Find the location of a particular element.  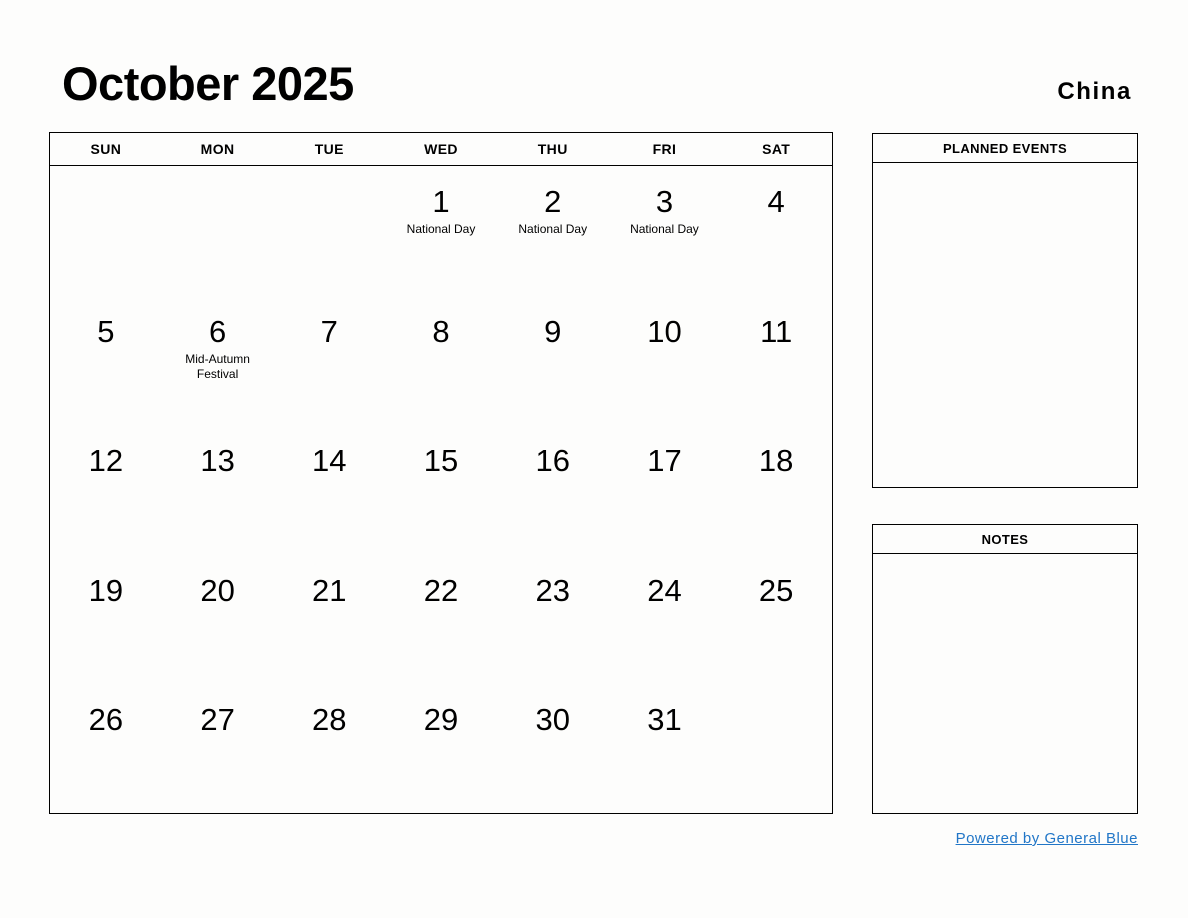

day-cell: 1 National Day is located at coordinates (441, 231).